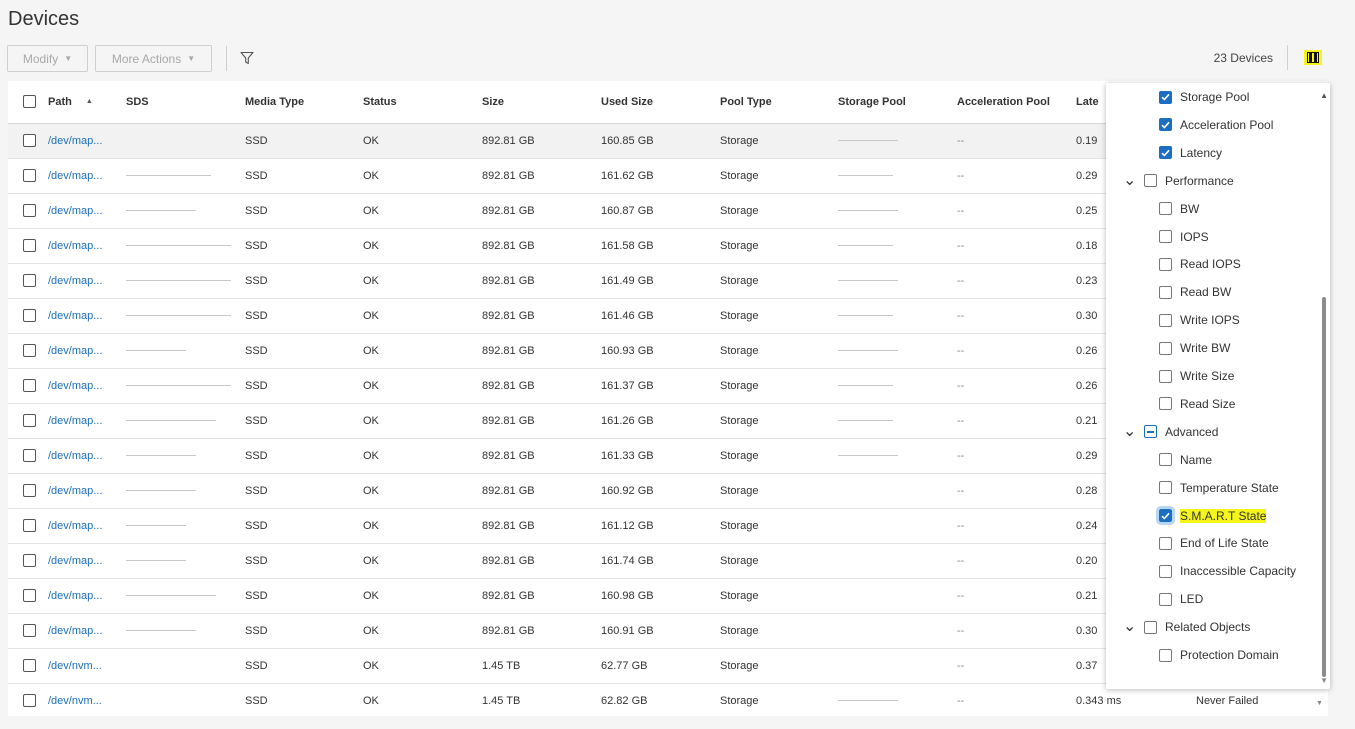  I want to click on header-acceleration-pool: Acceleration Pool, so click(1016, 102).